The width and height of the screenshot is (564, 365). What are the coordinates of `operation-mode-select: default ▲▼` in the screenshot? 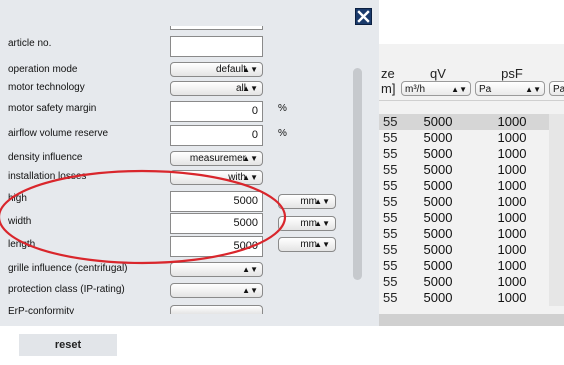 It's located at (216, 69).